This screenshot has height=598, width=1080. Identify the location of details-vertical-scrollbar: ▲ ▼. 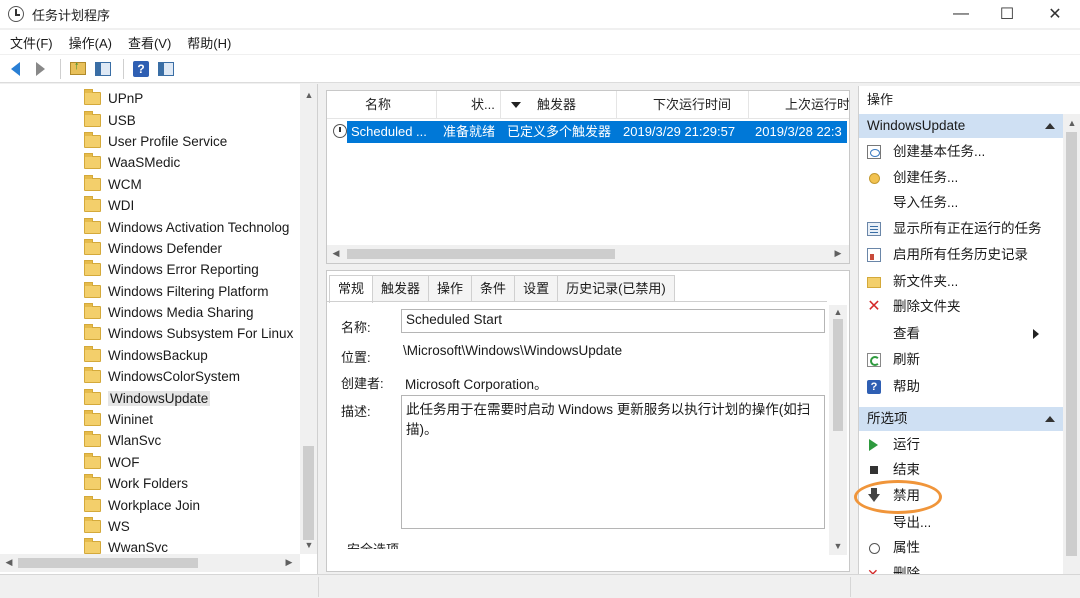
(838, 430).